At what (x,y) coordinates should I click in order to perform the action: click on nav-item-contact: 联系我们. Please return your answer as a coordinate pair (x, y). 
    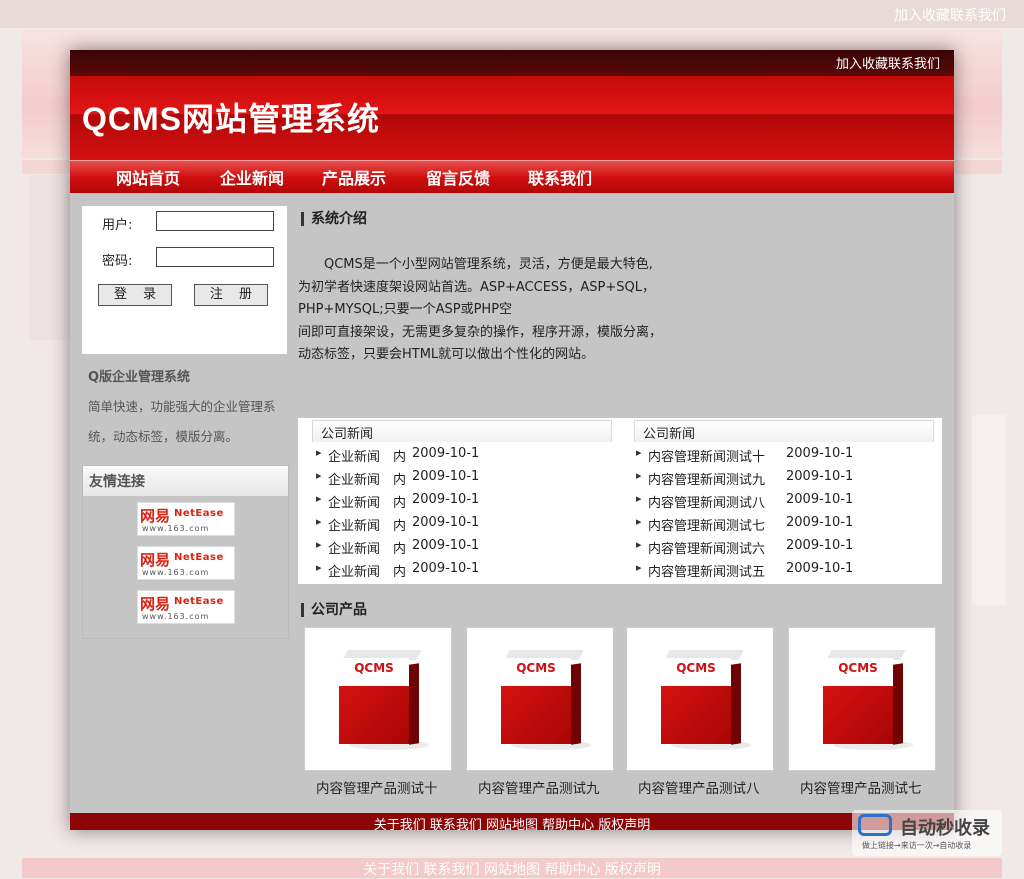
    Looking at the image, I should click on (560, 177).